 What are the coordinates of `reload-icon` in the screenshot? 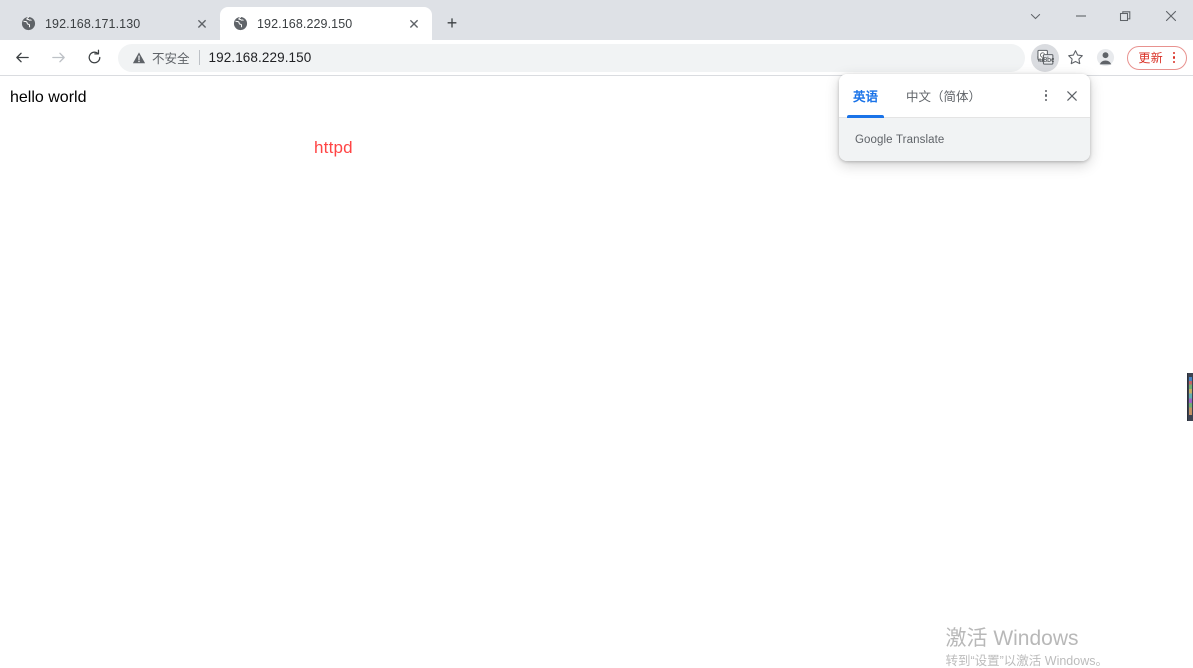 It's located at (94, 58).